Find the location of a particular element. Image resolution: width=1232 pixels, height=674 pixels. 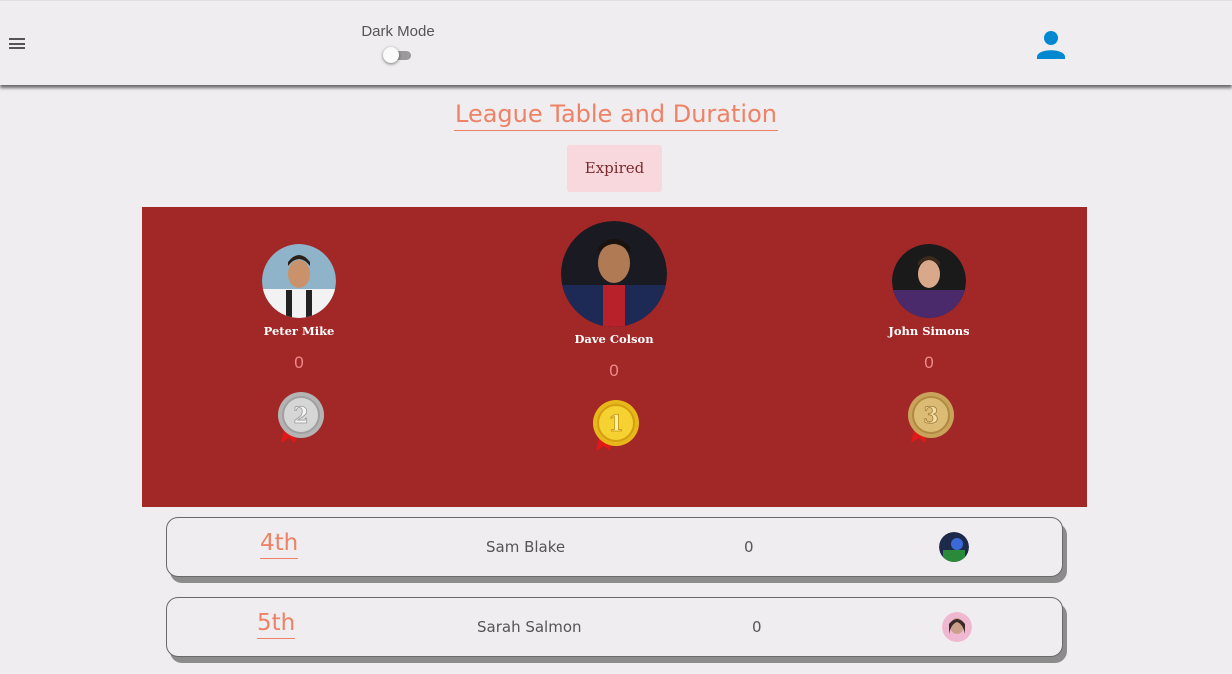

podium-slot-third: John Simons 0 3 is located at coordinates (929, 346).